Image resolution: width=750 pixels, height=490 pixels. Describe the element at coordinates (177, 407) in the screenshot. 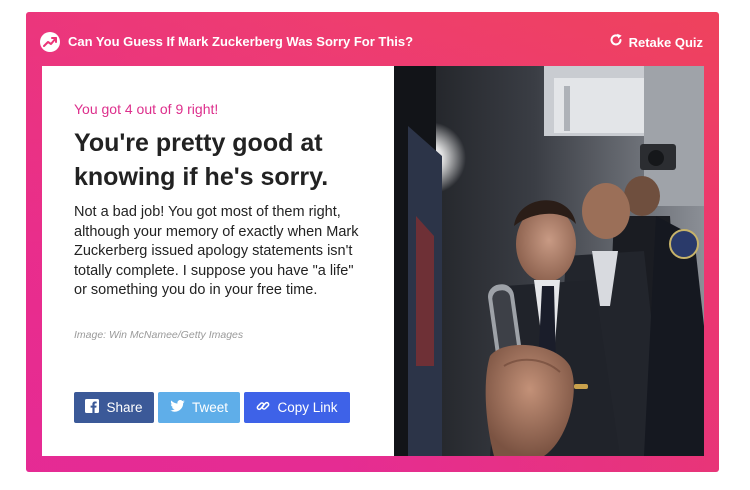

I see `twitter-bird-icon` at that location.